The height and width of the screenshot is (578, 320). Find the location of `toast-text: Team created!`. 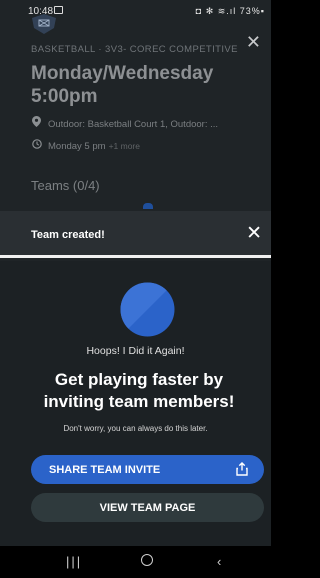

toast-text: Team created! is located at coordinates (68, 235).